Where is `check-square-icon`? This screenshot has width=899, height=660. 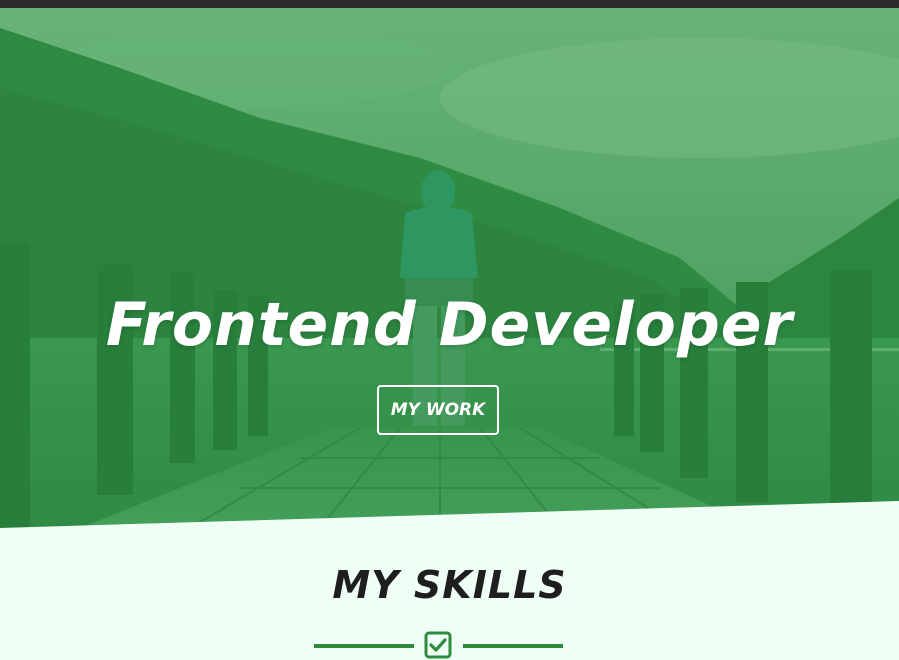
check-square-icon is located at coordinates (438, 645).